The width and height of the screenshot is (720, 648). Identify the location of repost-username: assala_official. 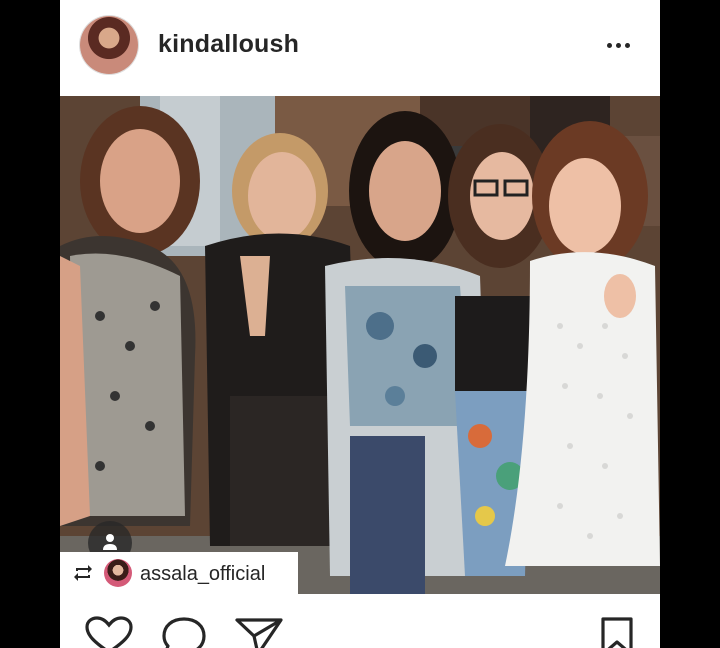
(202, 574).